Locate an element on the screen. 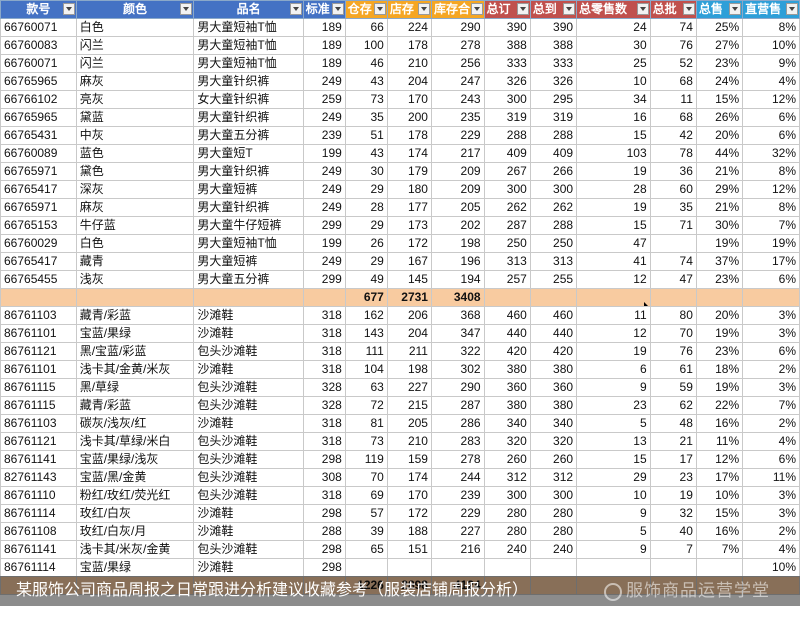 The height and width of the screenshot is (624, 800). cell-sku: 86761114 is located at coordinates (38, 567).